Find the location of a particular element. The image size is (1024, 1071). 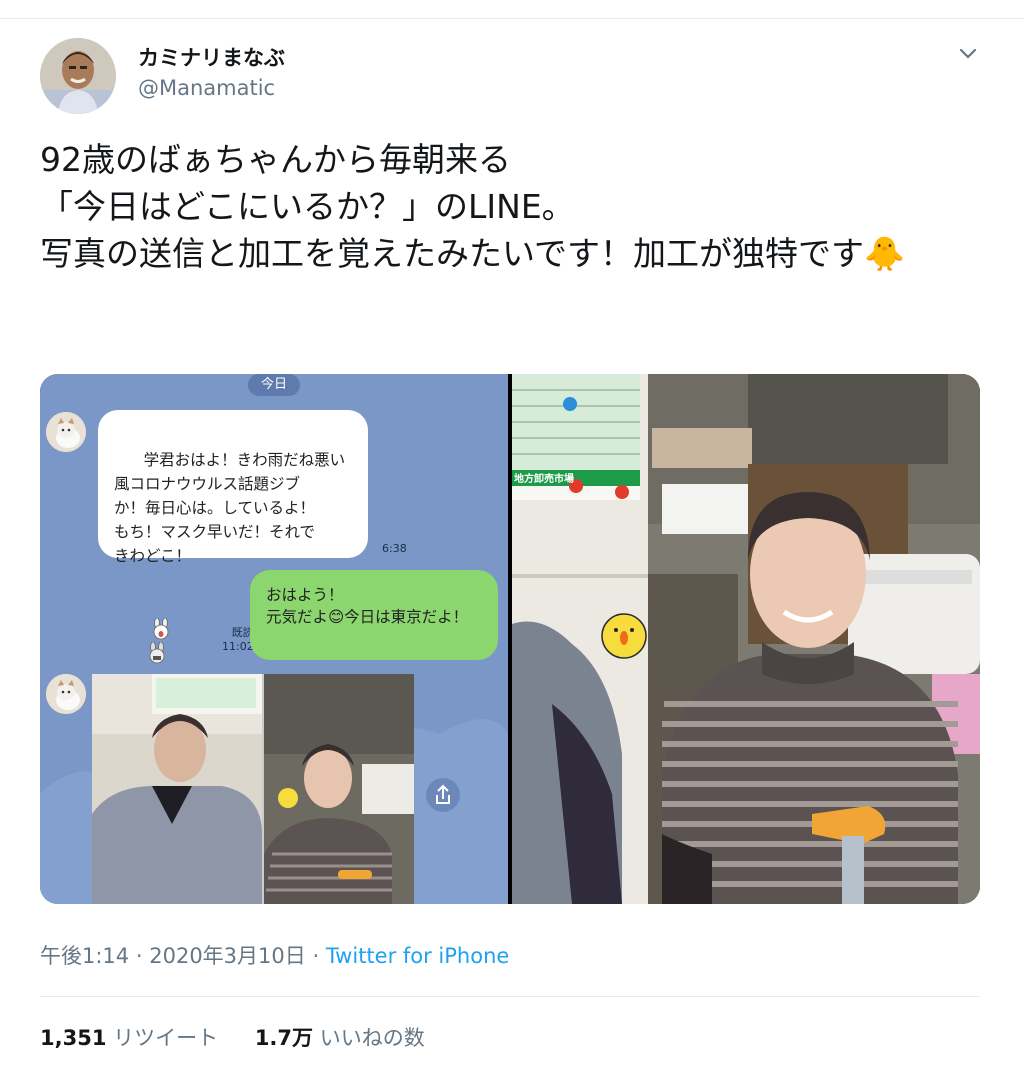

read-status: 既読 11:02 is located at coordinates (238, 640).